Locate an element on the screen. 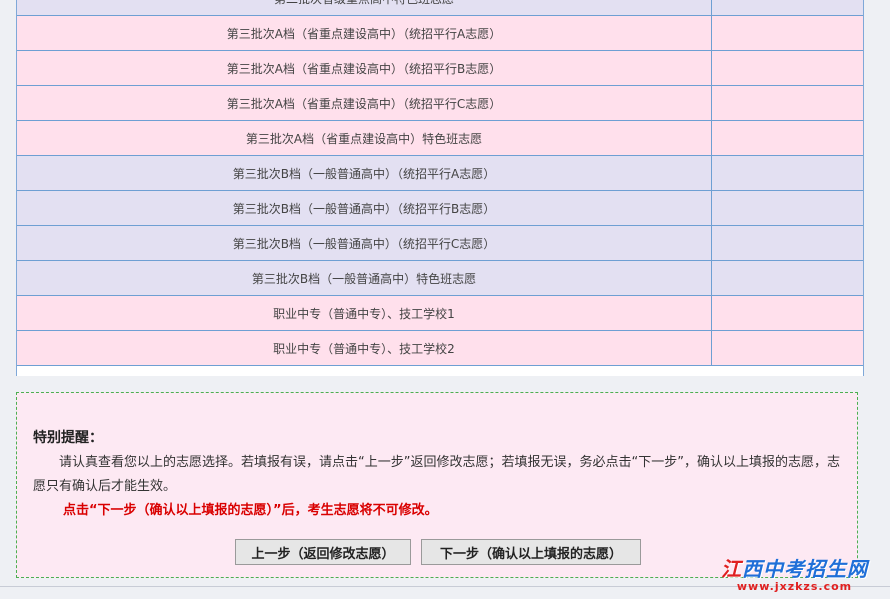  table-row: 第三批次A档（省重点建设高中）（统招平行C志愿） is located at coordinates (440, 102).